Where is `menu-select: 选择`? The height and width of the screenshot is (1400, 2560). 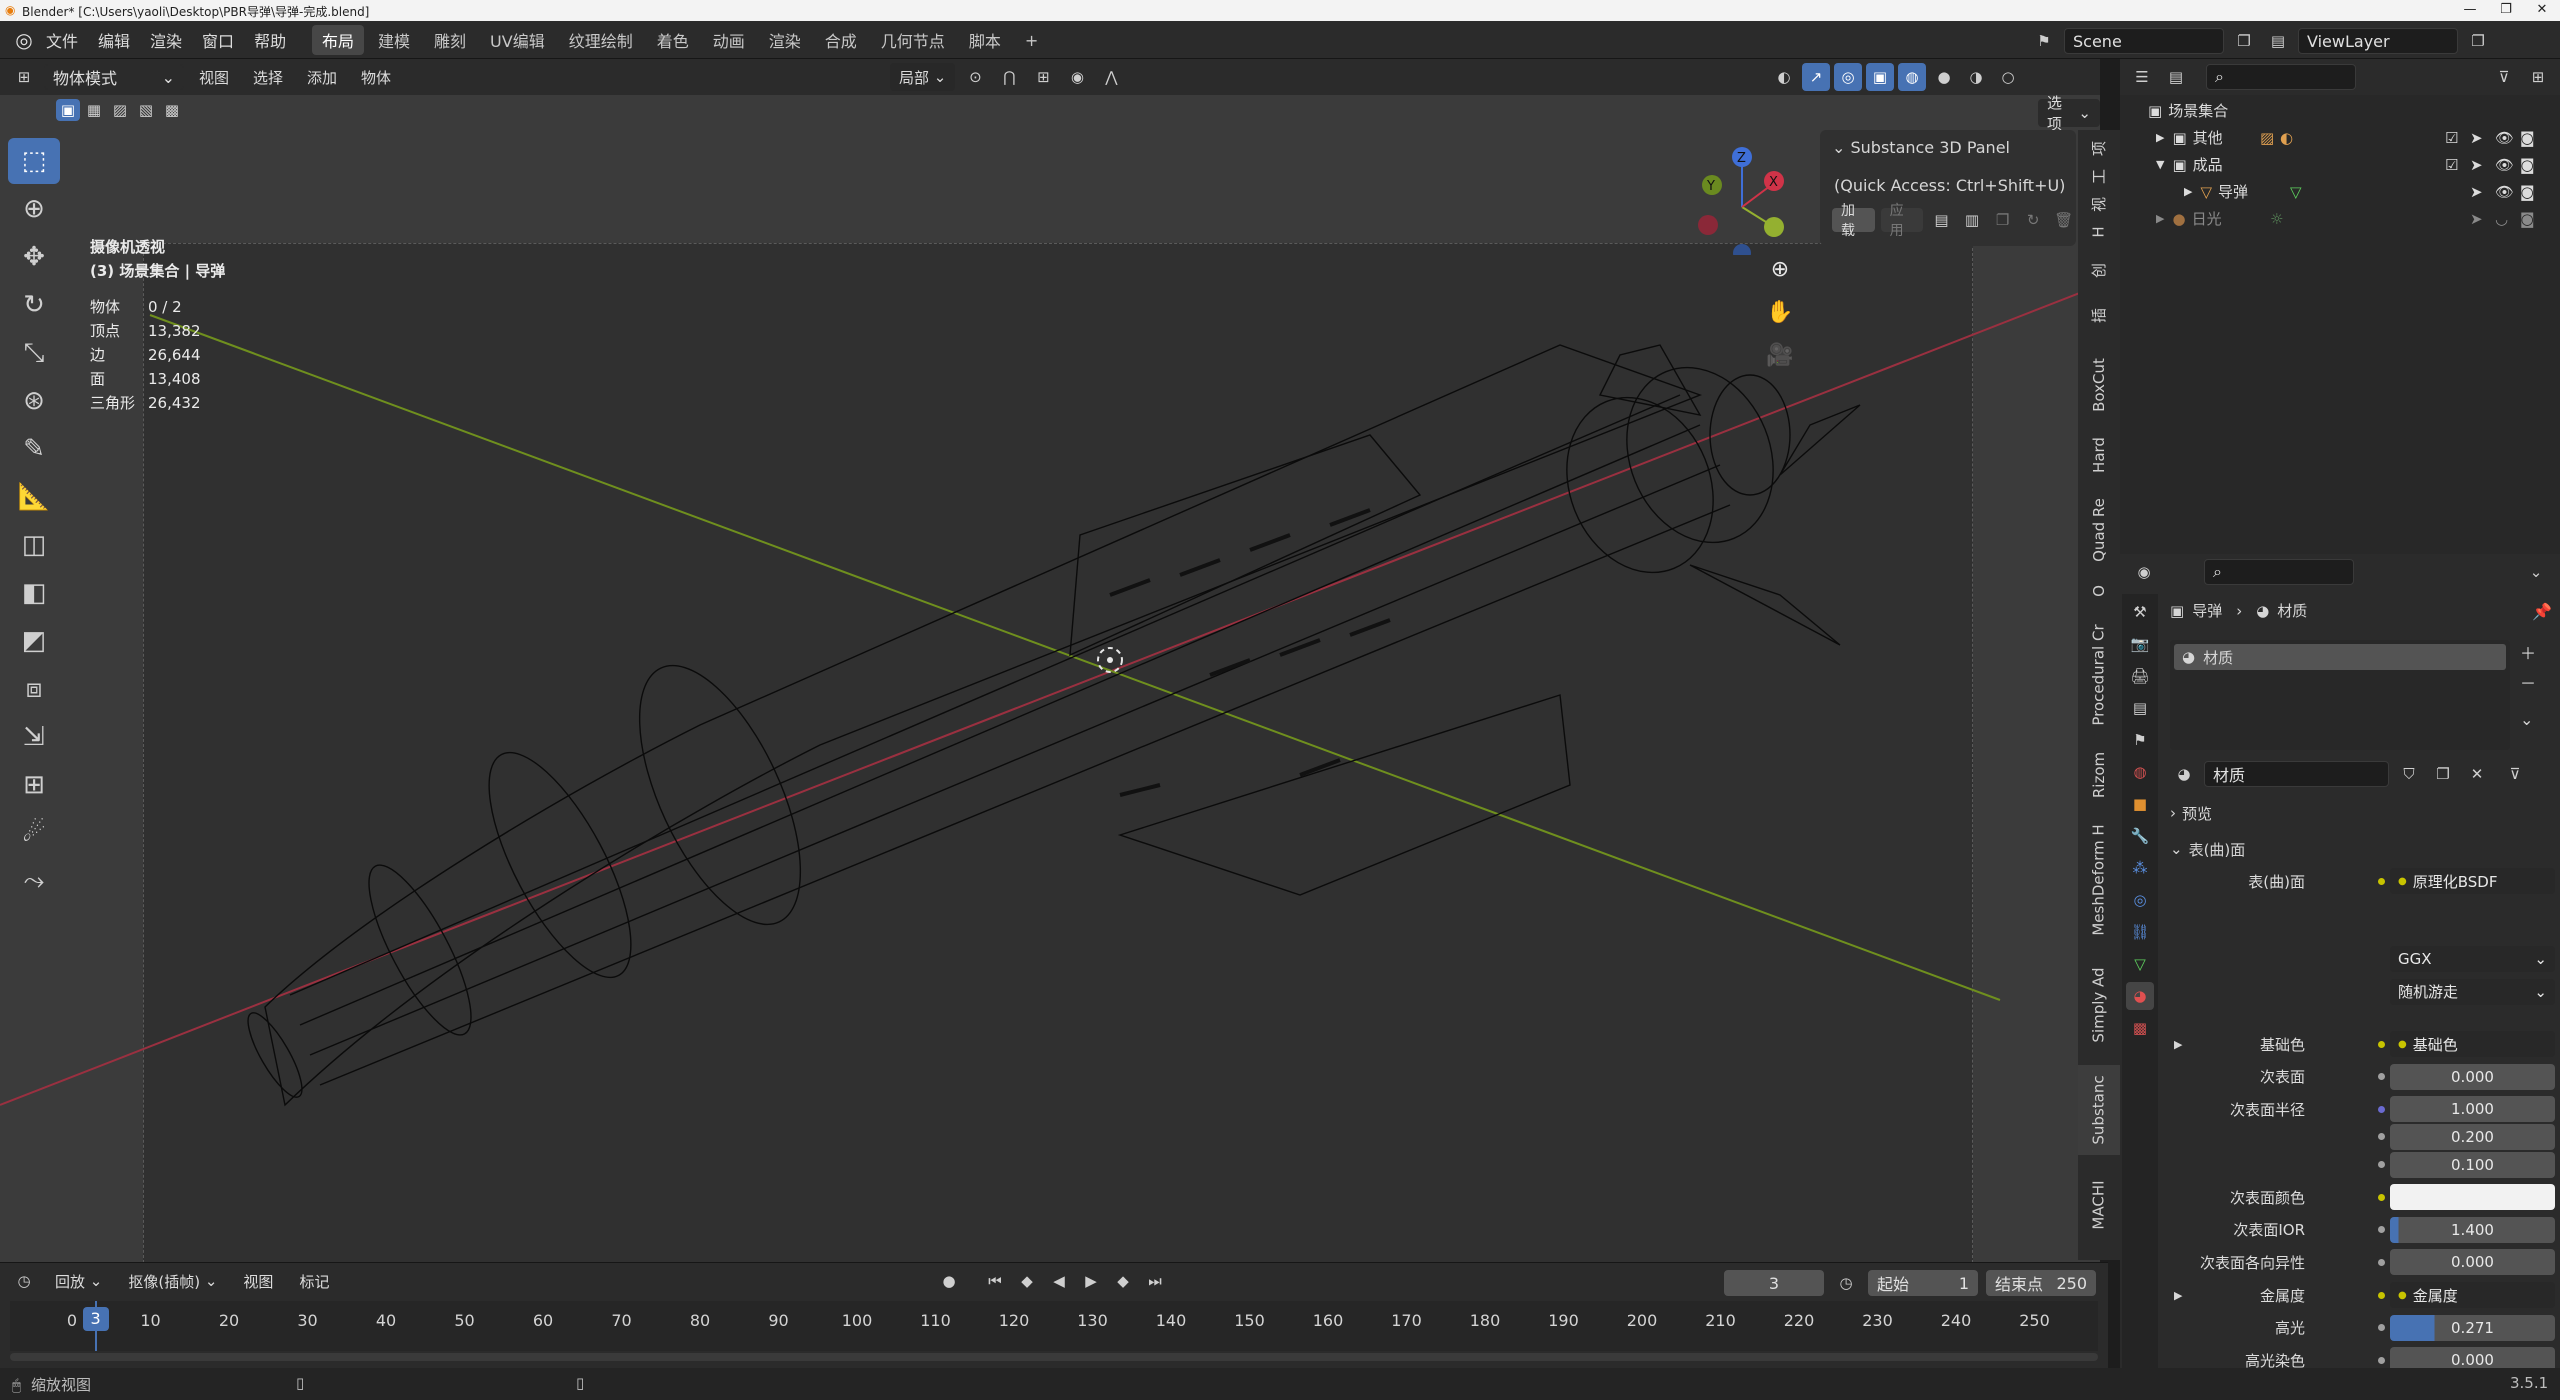 menu-select: 选择 is located at coordinates (268, 77).